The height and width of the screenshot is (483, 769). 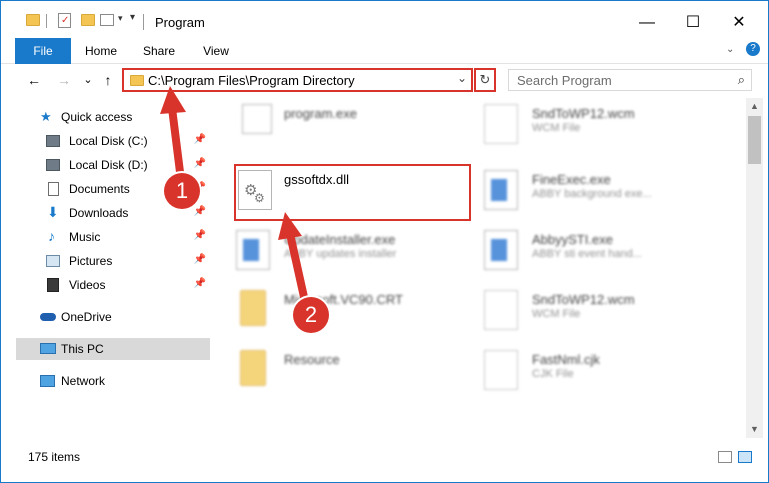 I want to click on arrow-2-shaft, so click(x=298, y=270).